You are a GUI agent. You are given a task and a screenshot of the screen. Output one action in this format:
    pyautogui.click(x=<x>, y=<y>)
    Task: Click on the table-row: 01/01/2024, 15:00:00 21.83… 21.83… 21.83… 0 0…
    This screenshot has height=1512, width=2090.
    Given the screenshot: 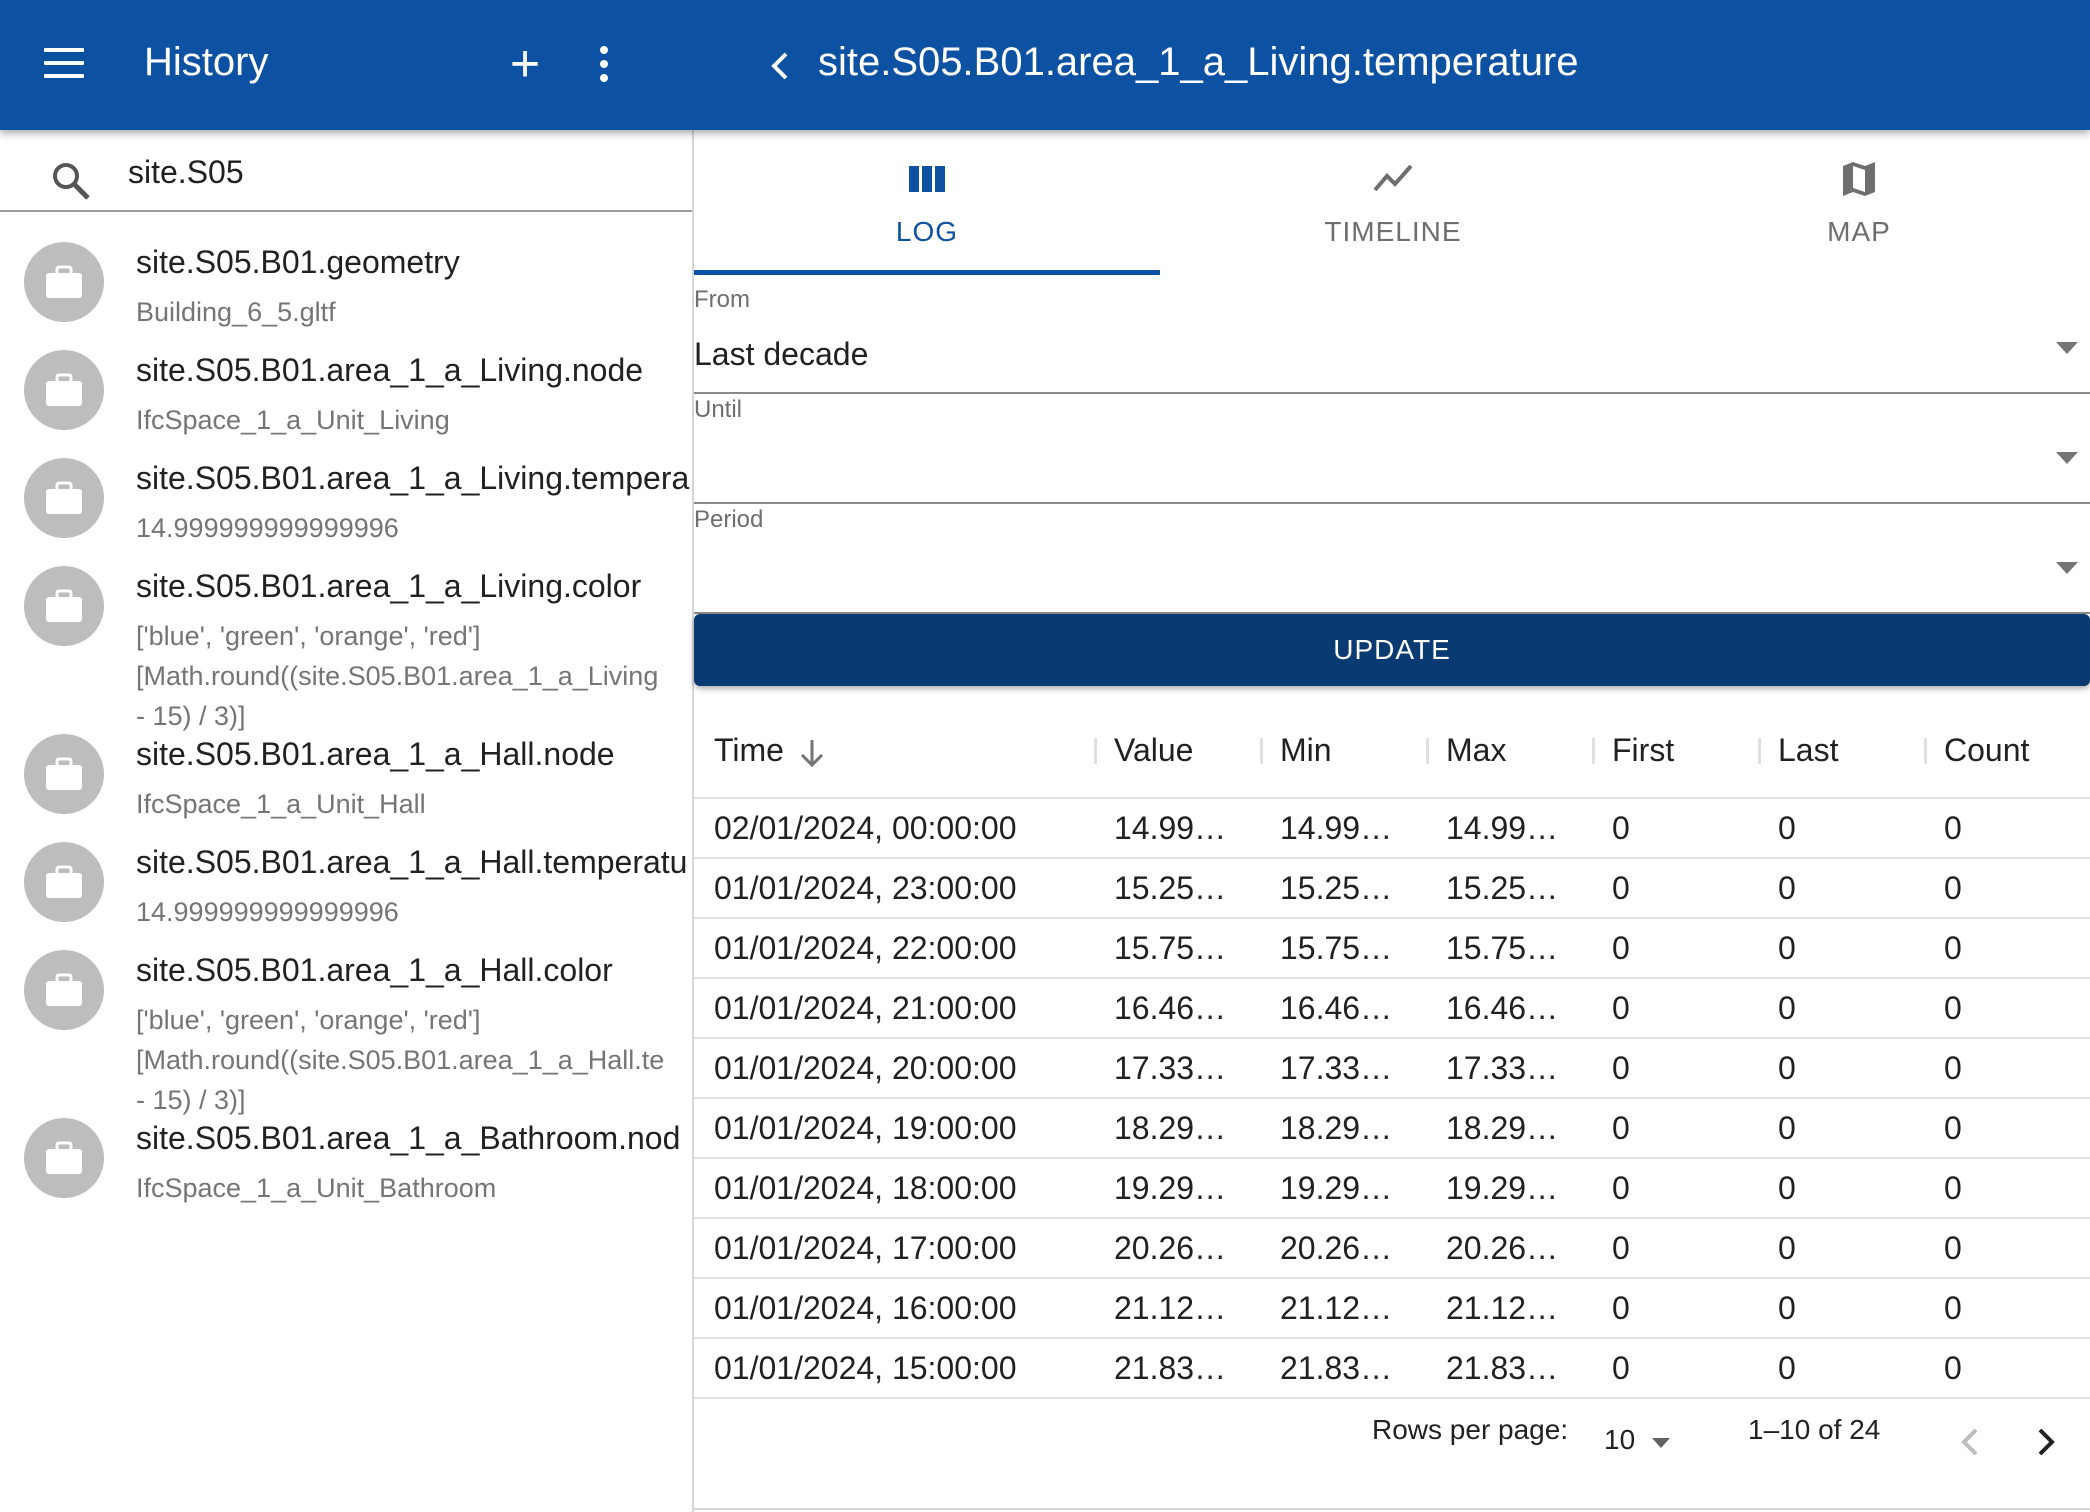 What is the action you would take?
    pyautogui.click(x=1392, y=1368)
    